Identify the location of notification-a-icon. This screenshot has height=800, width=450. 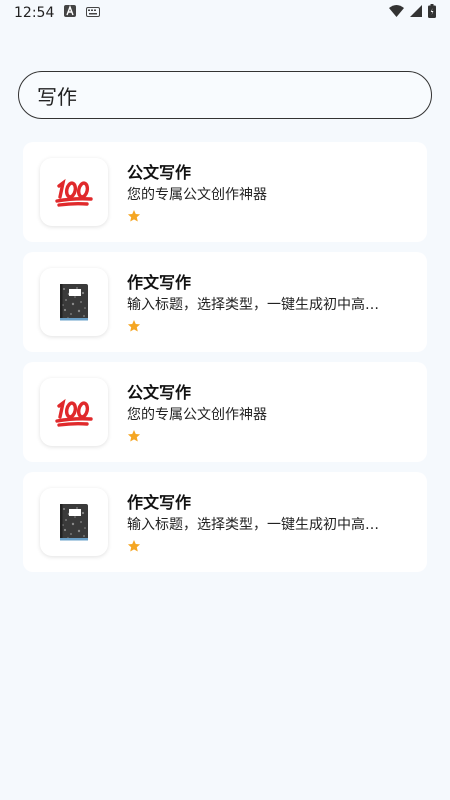
(70, 13).